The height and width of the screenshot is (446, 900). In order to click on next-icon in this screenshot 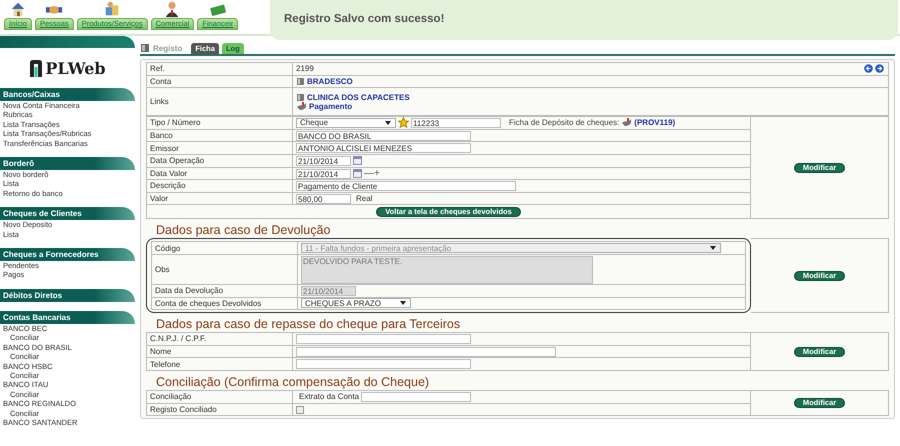, I will do `click(879, 68)`.